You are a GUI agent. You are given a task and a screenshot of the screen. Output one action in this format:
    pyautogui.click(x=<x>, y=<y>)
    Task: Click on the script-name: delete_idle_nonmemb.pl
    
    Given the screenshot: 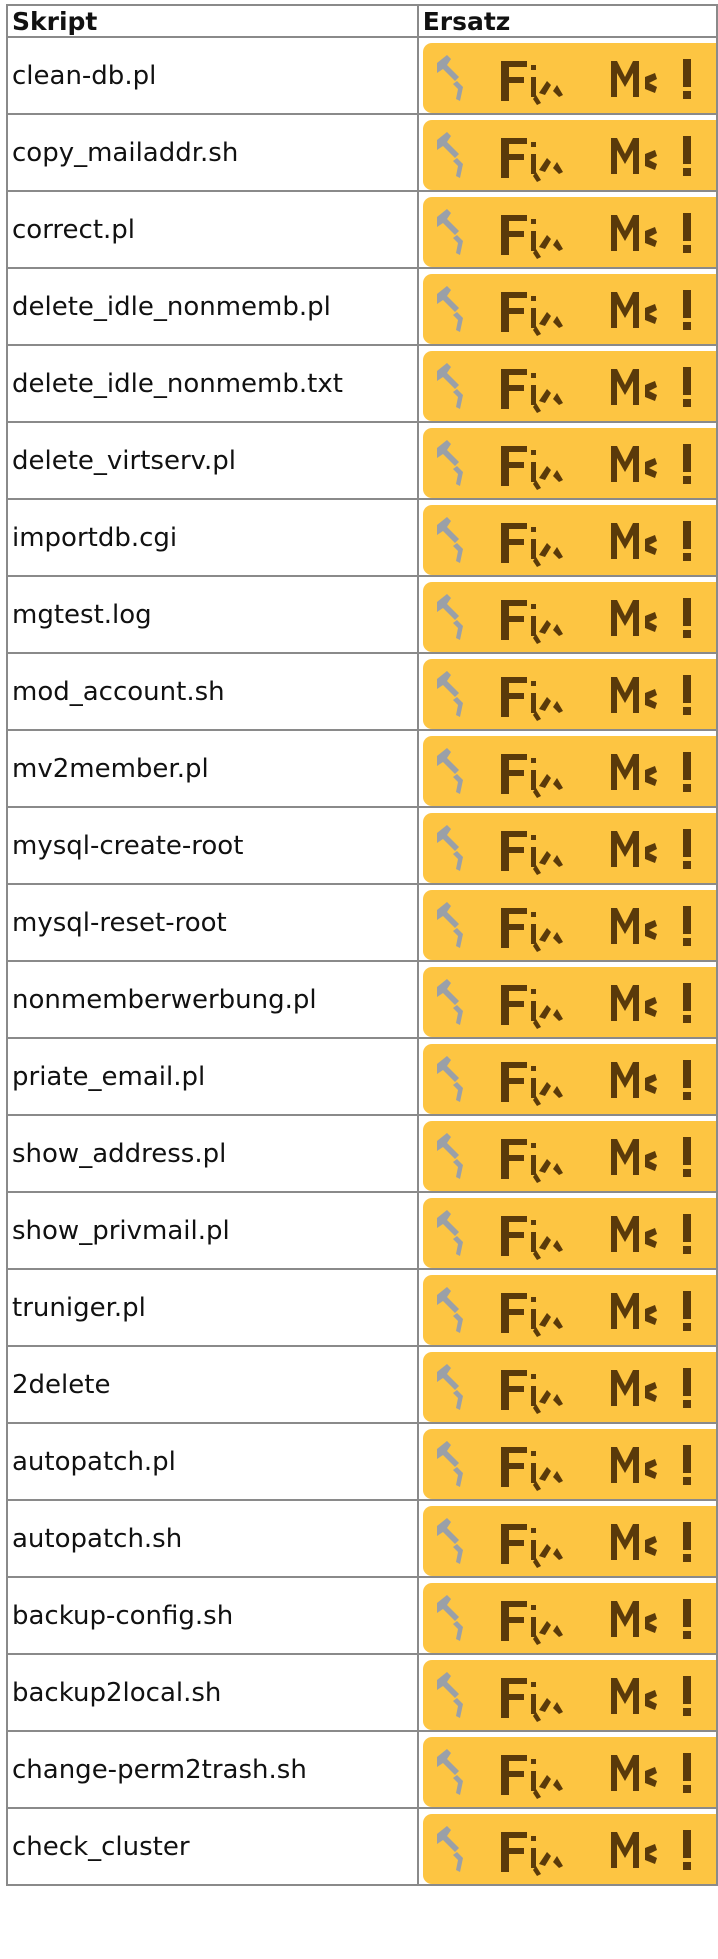 What is the action you would take?
    pyautogui.click(x=212, y=306)
    